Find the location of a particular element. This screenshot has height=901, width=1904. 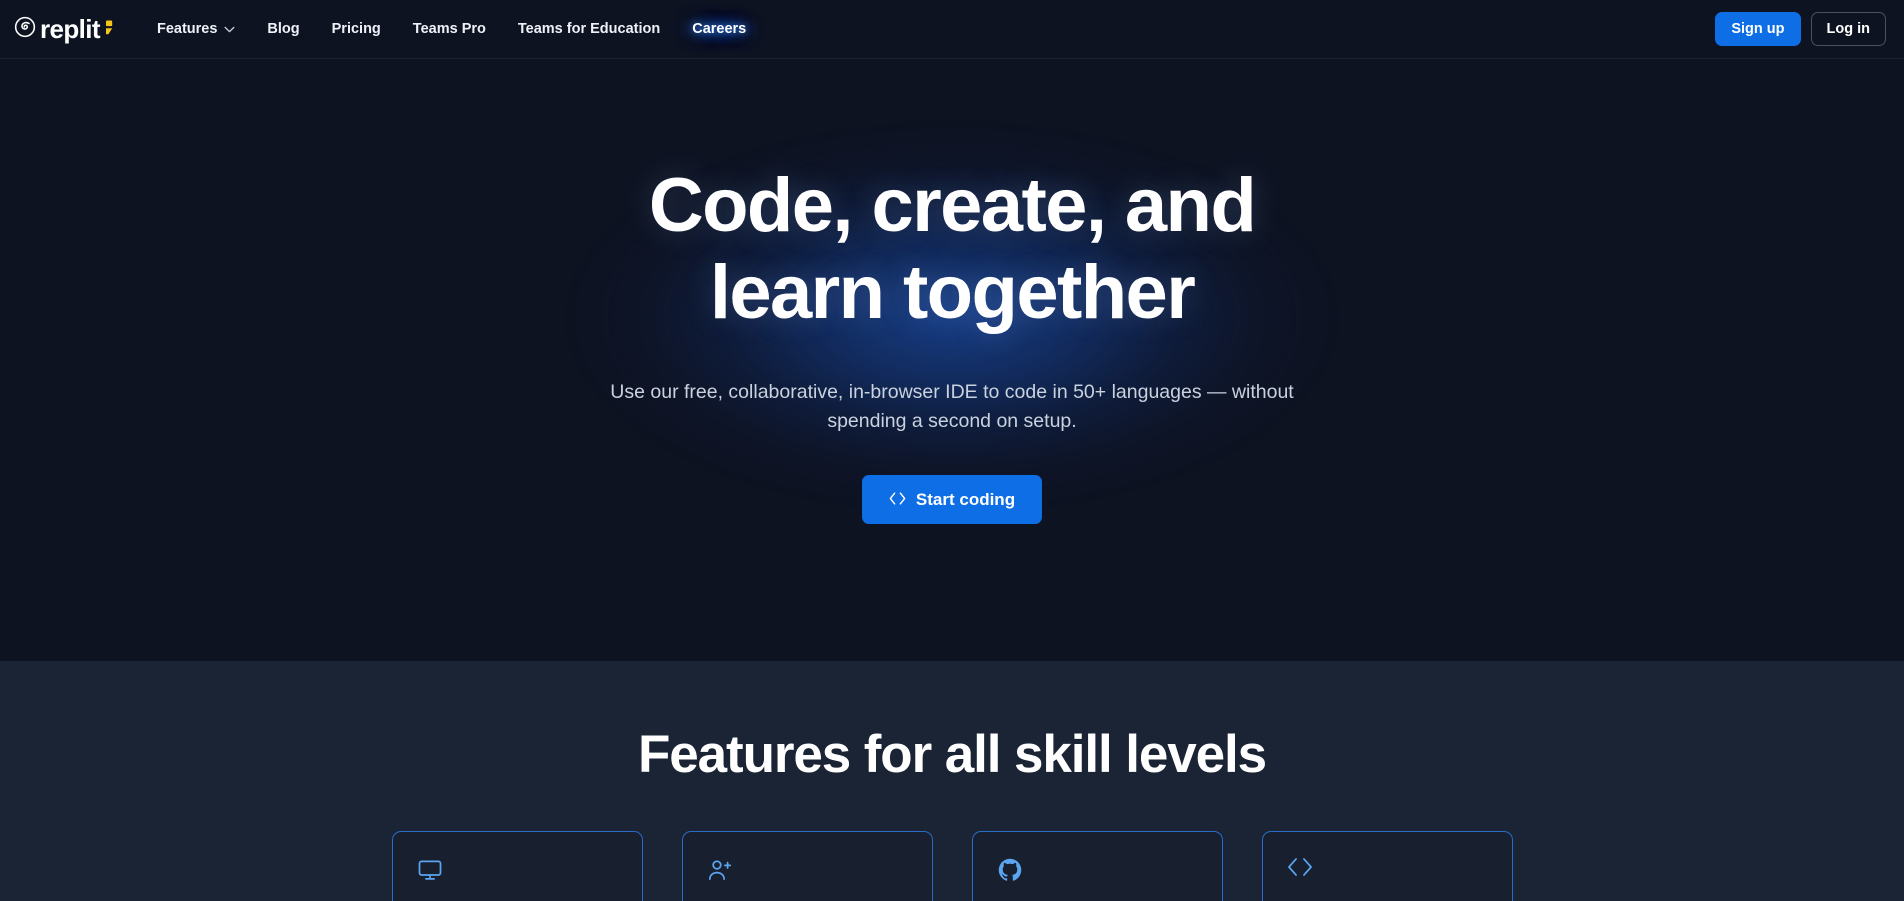

start-coding-button: Start coding is located at coordinates (952, 500).